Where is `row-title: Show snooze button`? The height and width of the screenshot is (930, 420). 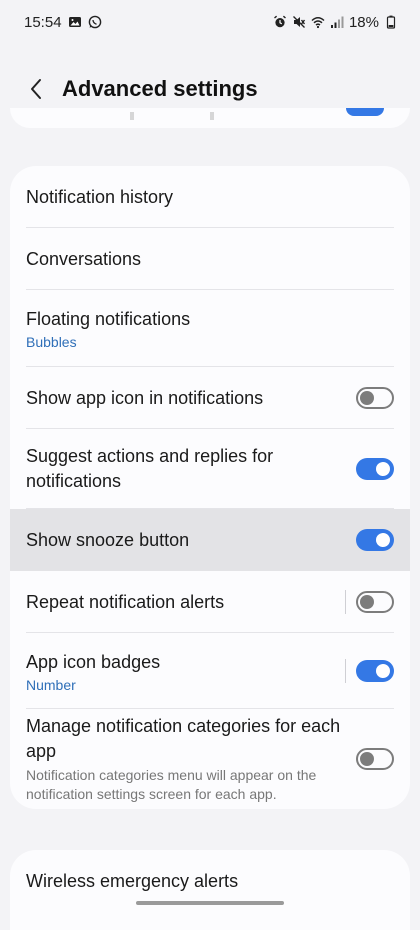
row-title: Show snooze button is located at coordinates (108, 539).